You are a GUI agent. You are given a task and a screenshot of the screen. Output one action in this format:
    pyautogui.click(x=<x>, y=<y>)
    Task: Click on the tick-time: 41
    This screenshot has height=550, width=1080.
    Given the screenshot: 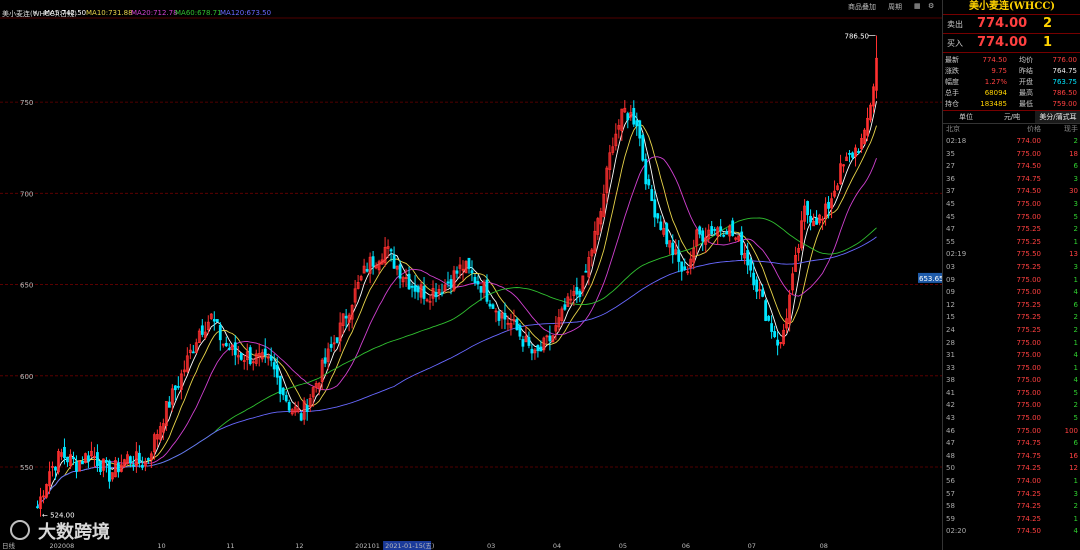 What is the action you would take?
    pyautogui.click(x=950, y=392)
    